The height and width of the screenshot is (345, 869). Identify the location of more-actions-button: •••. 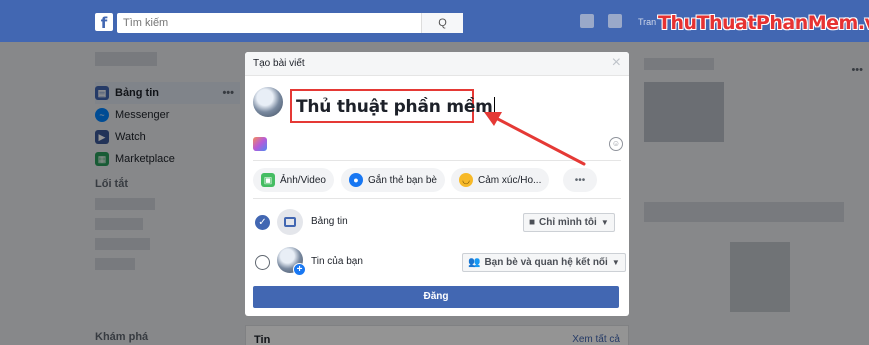
(580, 180).